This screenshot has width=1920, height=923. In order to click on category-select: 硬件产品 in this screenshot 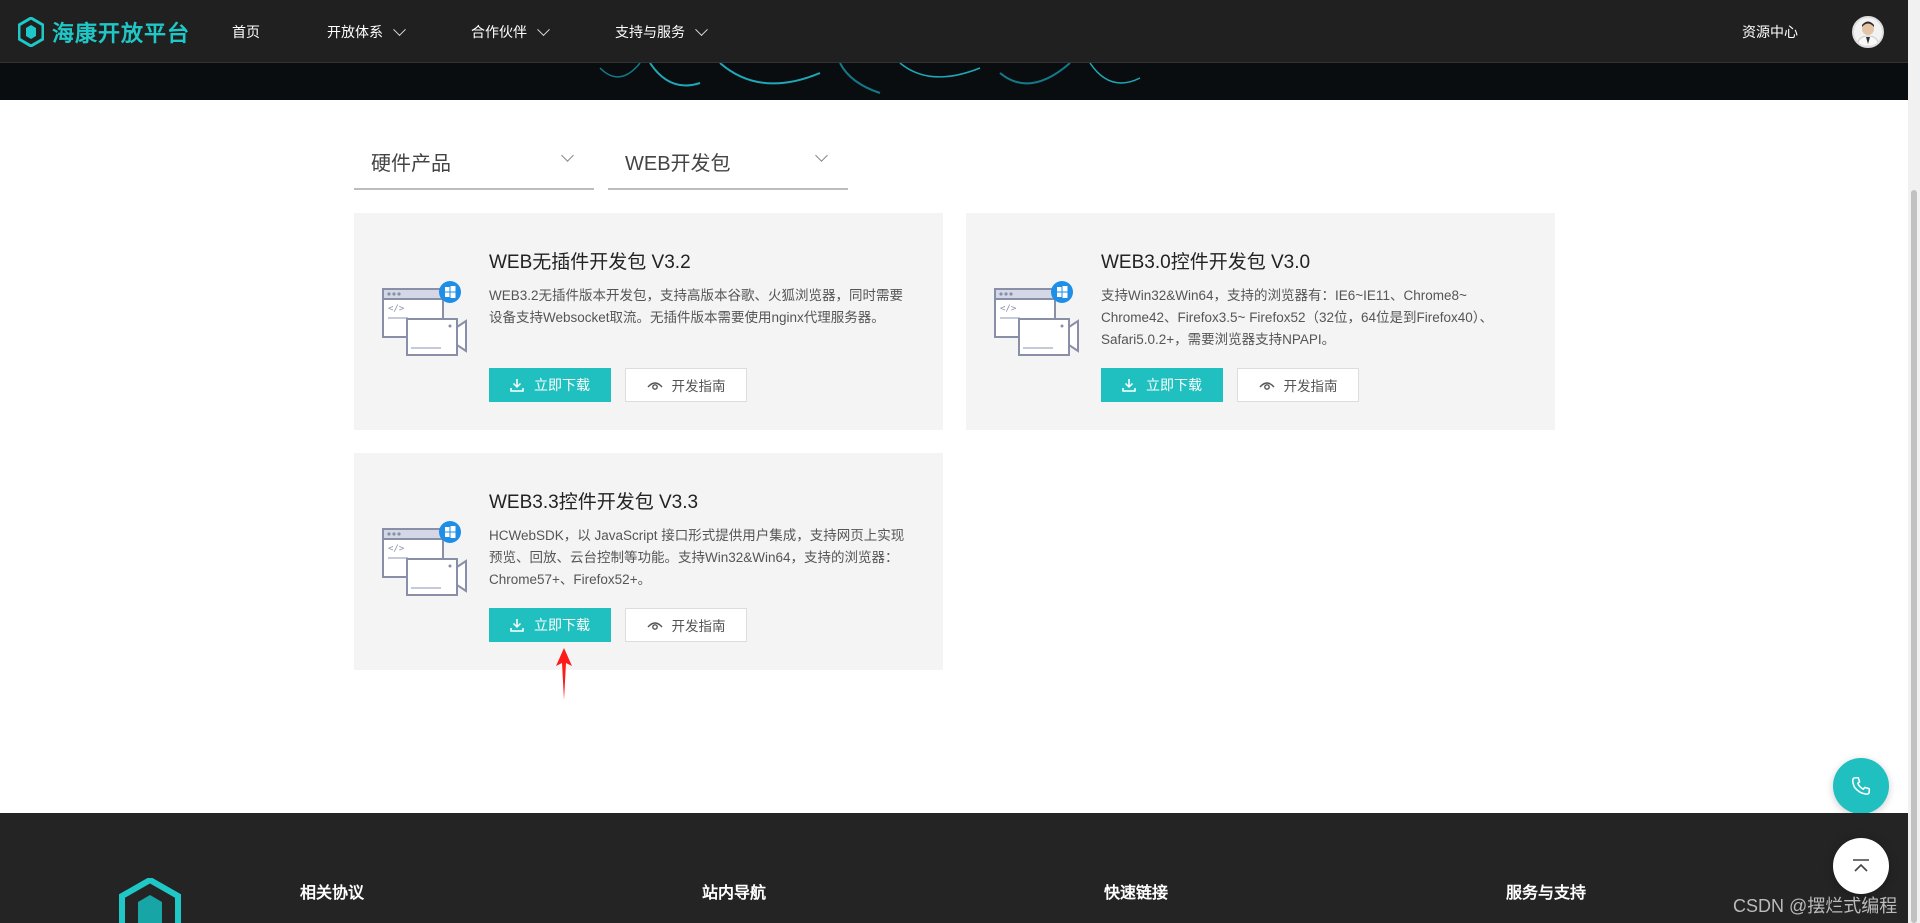, I will do `click(474, 162)`.